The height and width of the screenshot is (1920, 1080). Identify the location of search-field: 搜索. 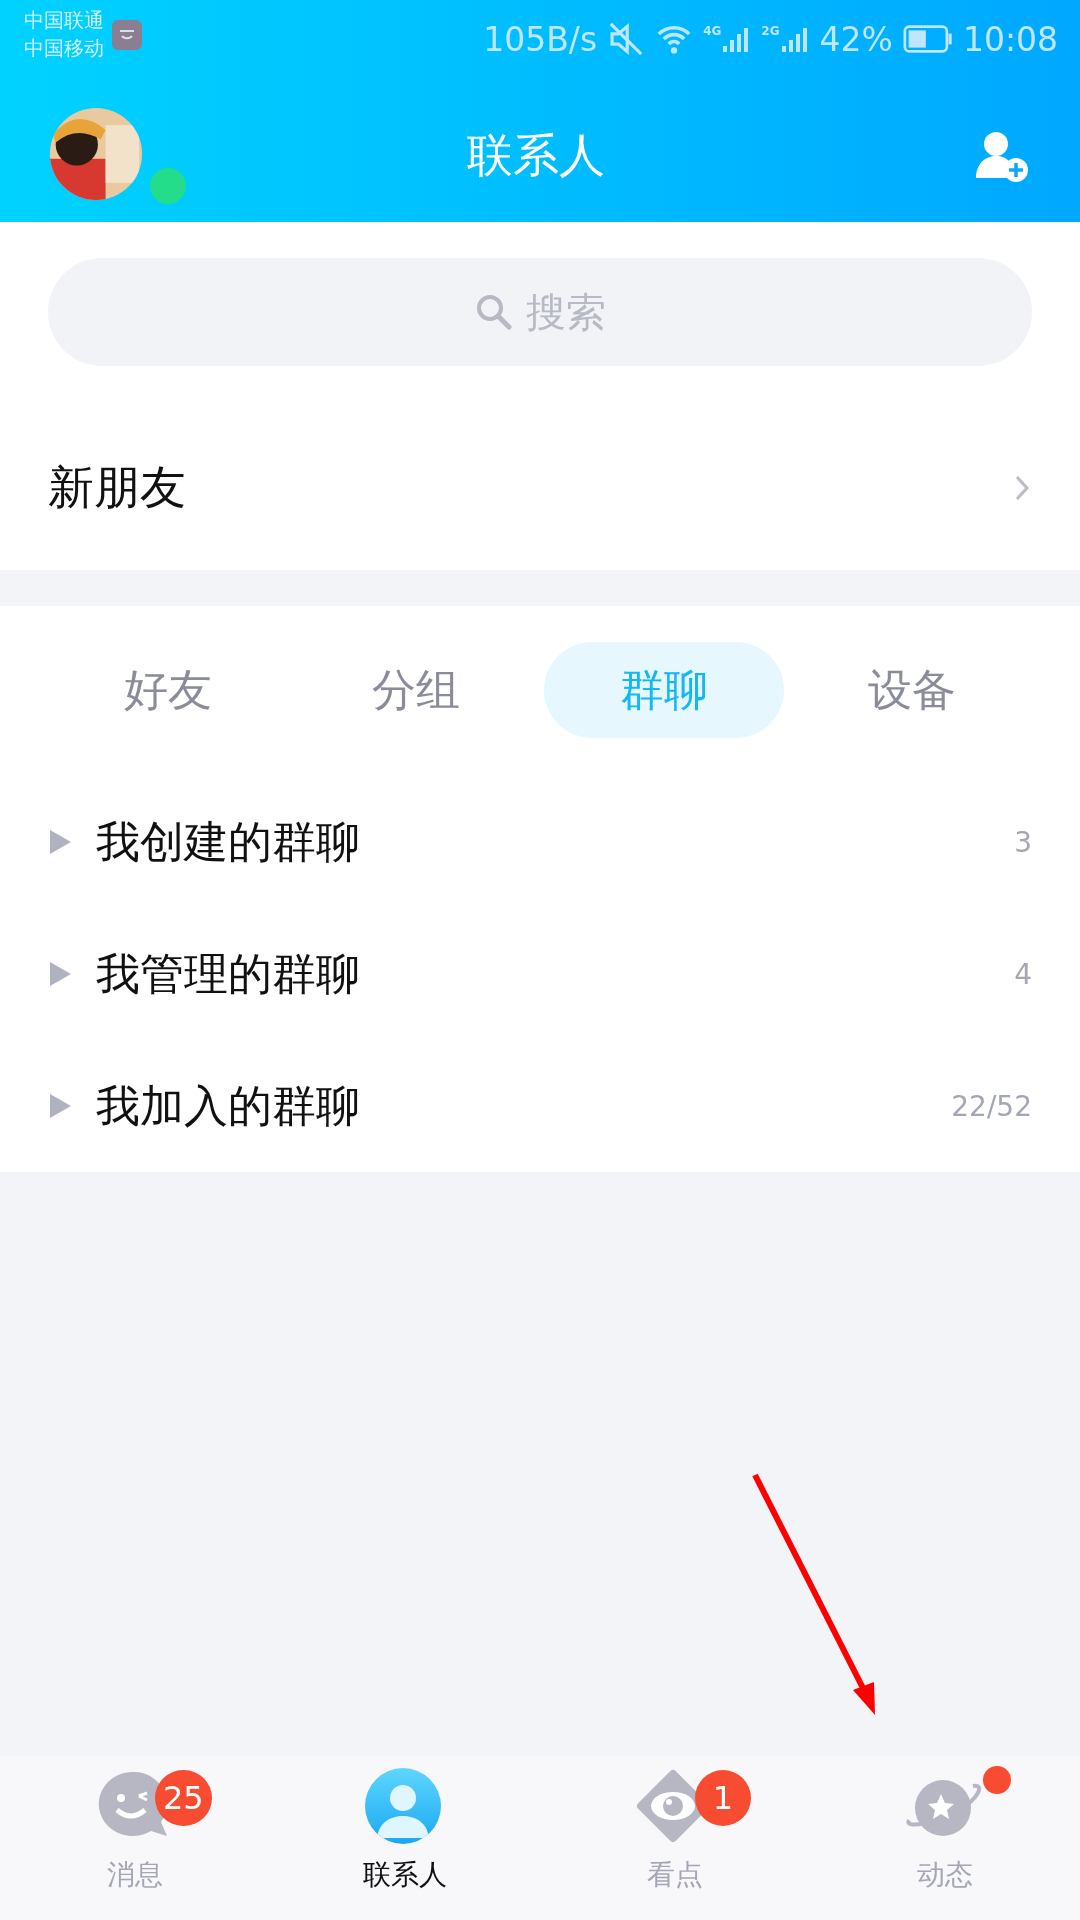
(540, 312).